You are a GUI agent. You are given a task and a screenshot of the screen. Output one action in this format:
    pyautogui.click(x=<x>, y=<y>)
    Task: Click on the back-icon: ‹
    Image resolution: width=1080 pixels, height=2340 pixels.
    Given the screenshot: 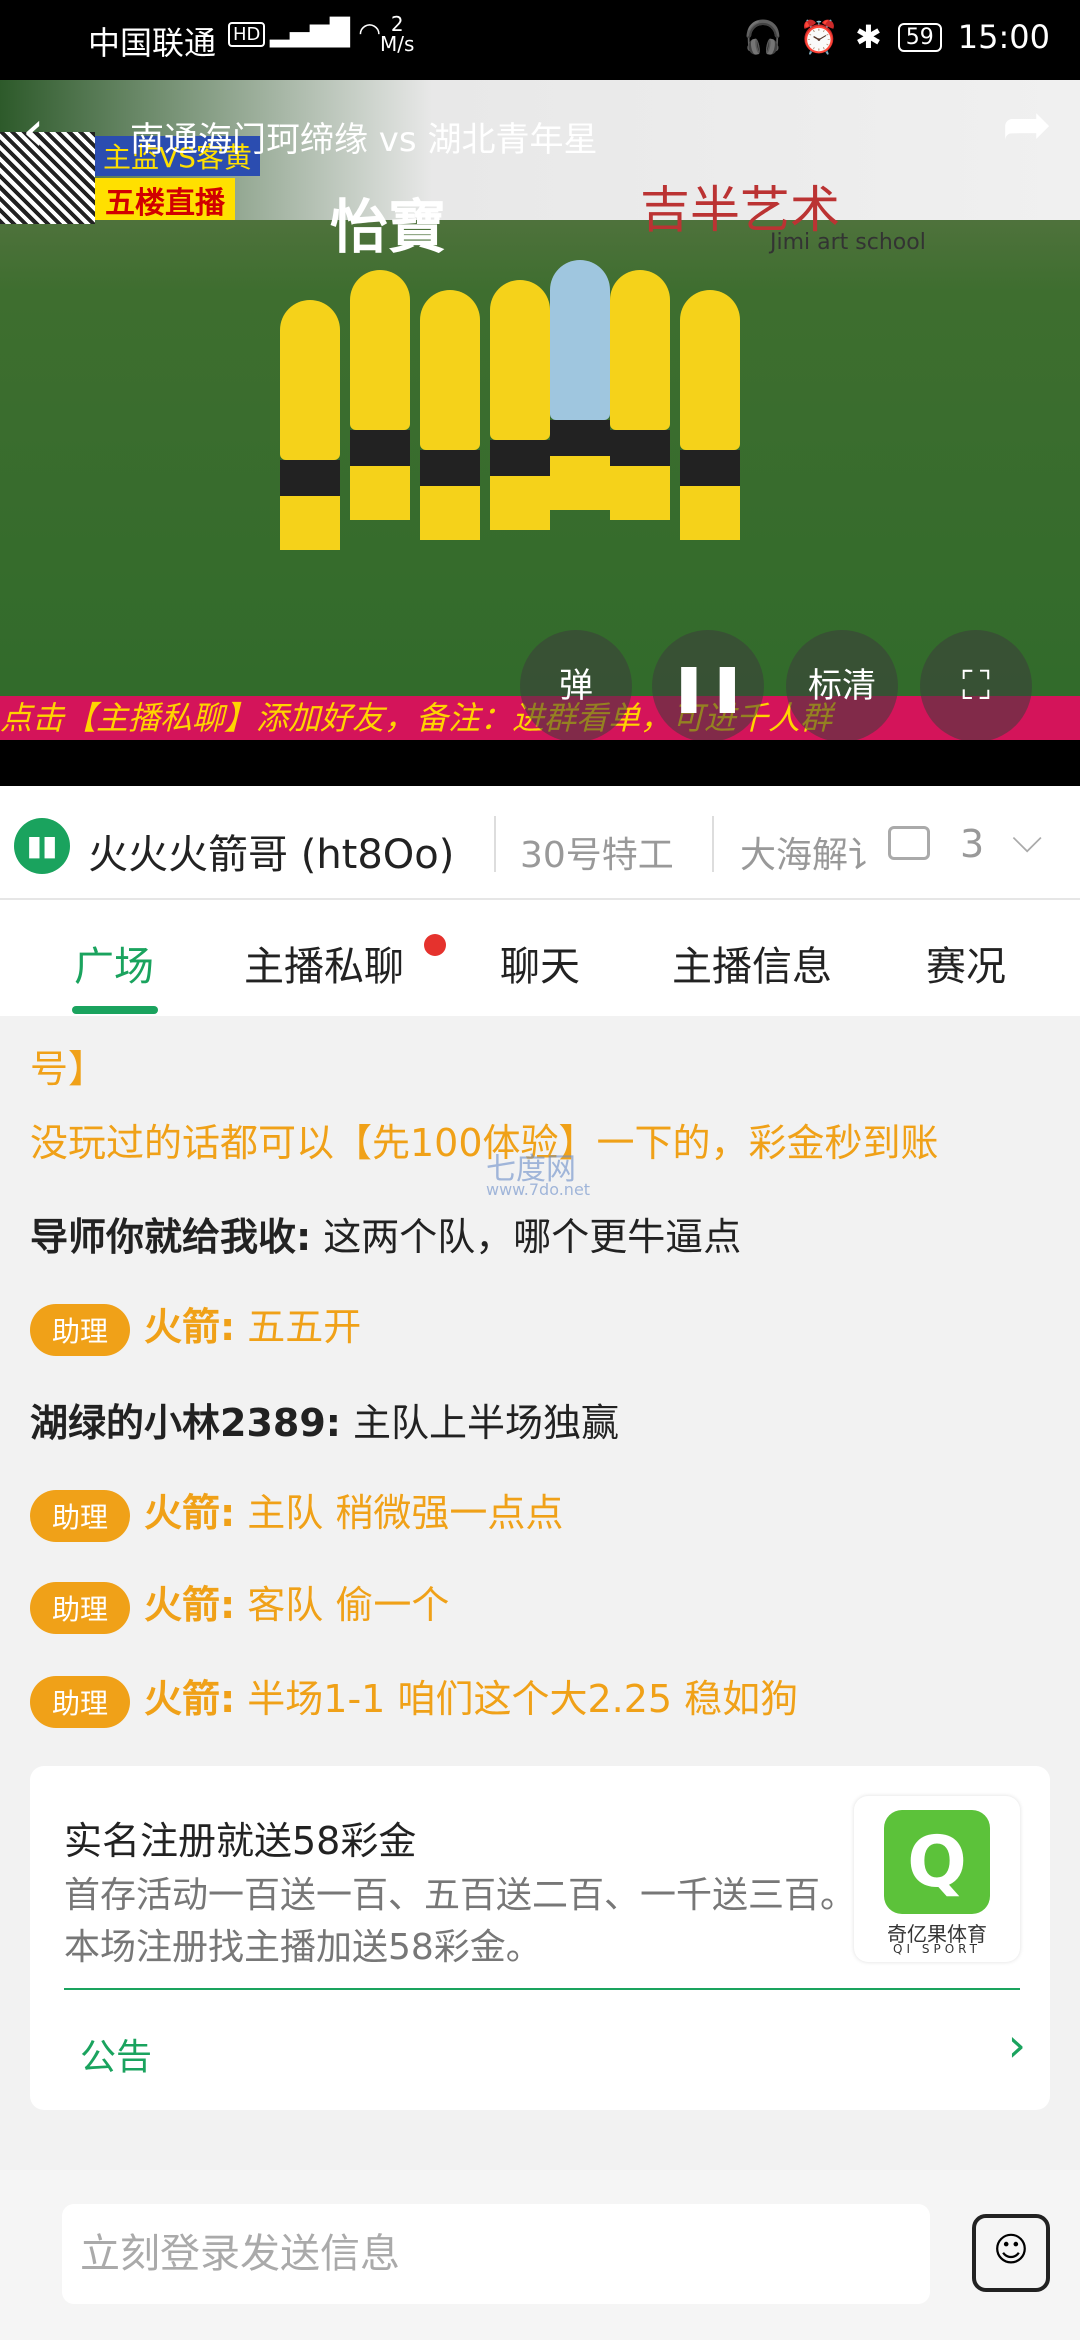 What is the action you would take?
    pyautogui.click(x=33, y=132)
    